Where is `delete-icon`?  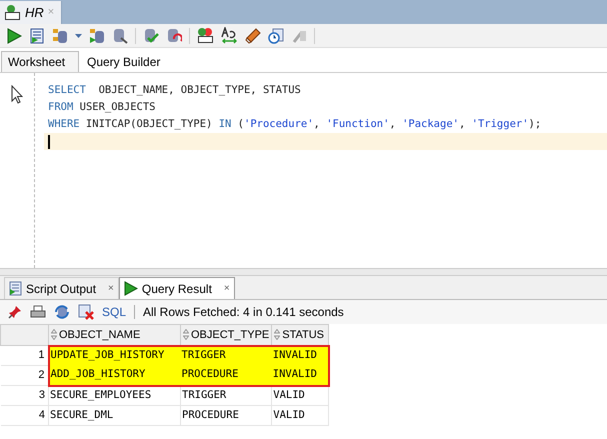
delete-icon is located at coordinates (86, 312).